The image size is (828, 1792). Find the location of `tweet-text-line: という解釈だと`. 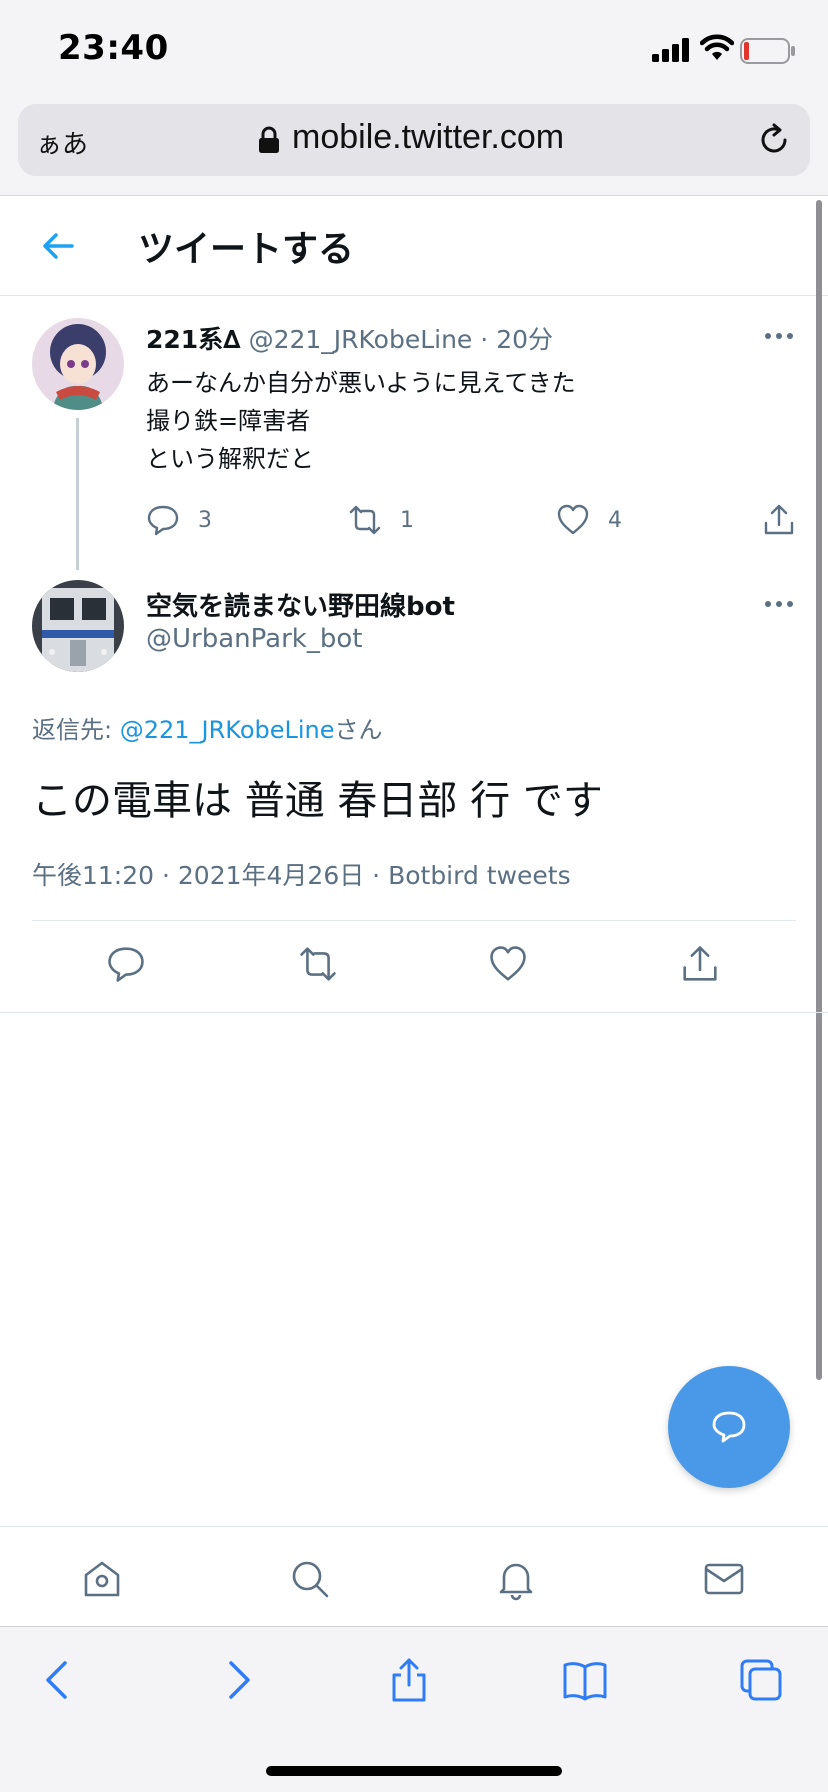

tweet-text-line: という解釈だと is located at coordinates (230, 459).